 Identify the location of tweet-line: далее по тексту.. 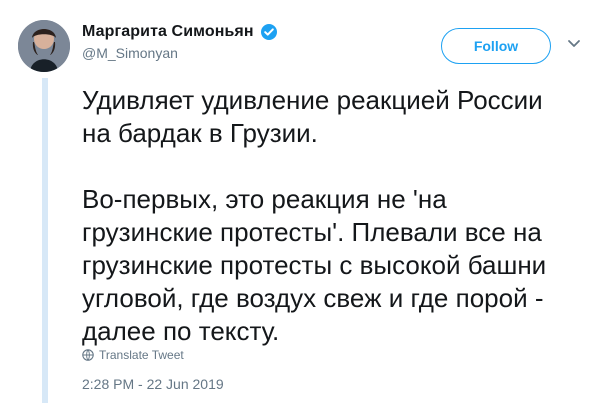
(181, 331).